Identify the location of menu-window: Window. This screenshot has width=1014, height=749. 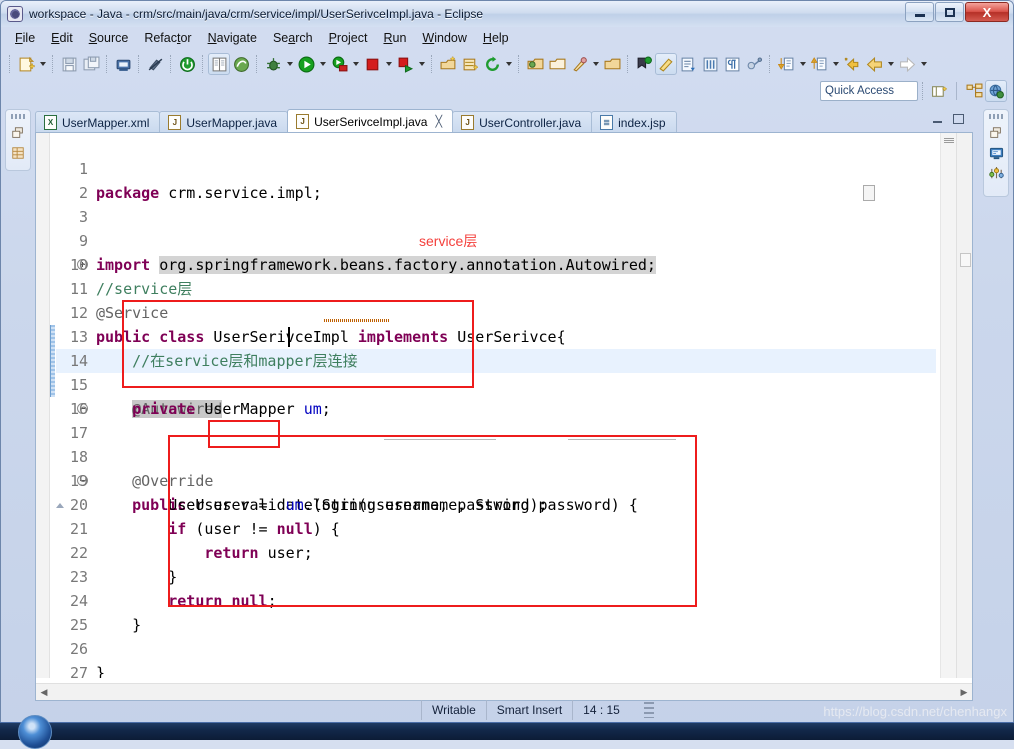
(444, 38).